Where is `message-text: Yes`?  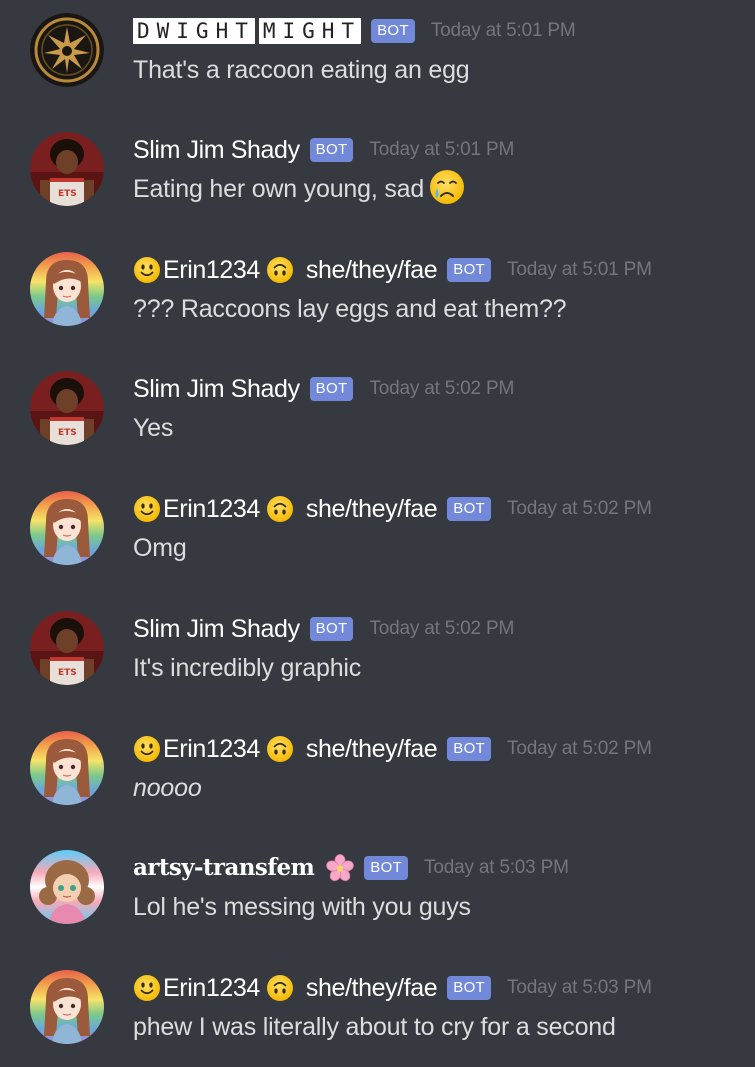
message-text: Yes is located at coordinates (153, 428).